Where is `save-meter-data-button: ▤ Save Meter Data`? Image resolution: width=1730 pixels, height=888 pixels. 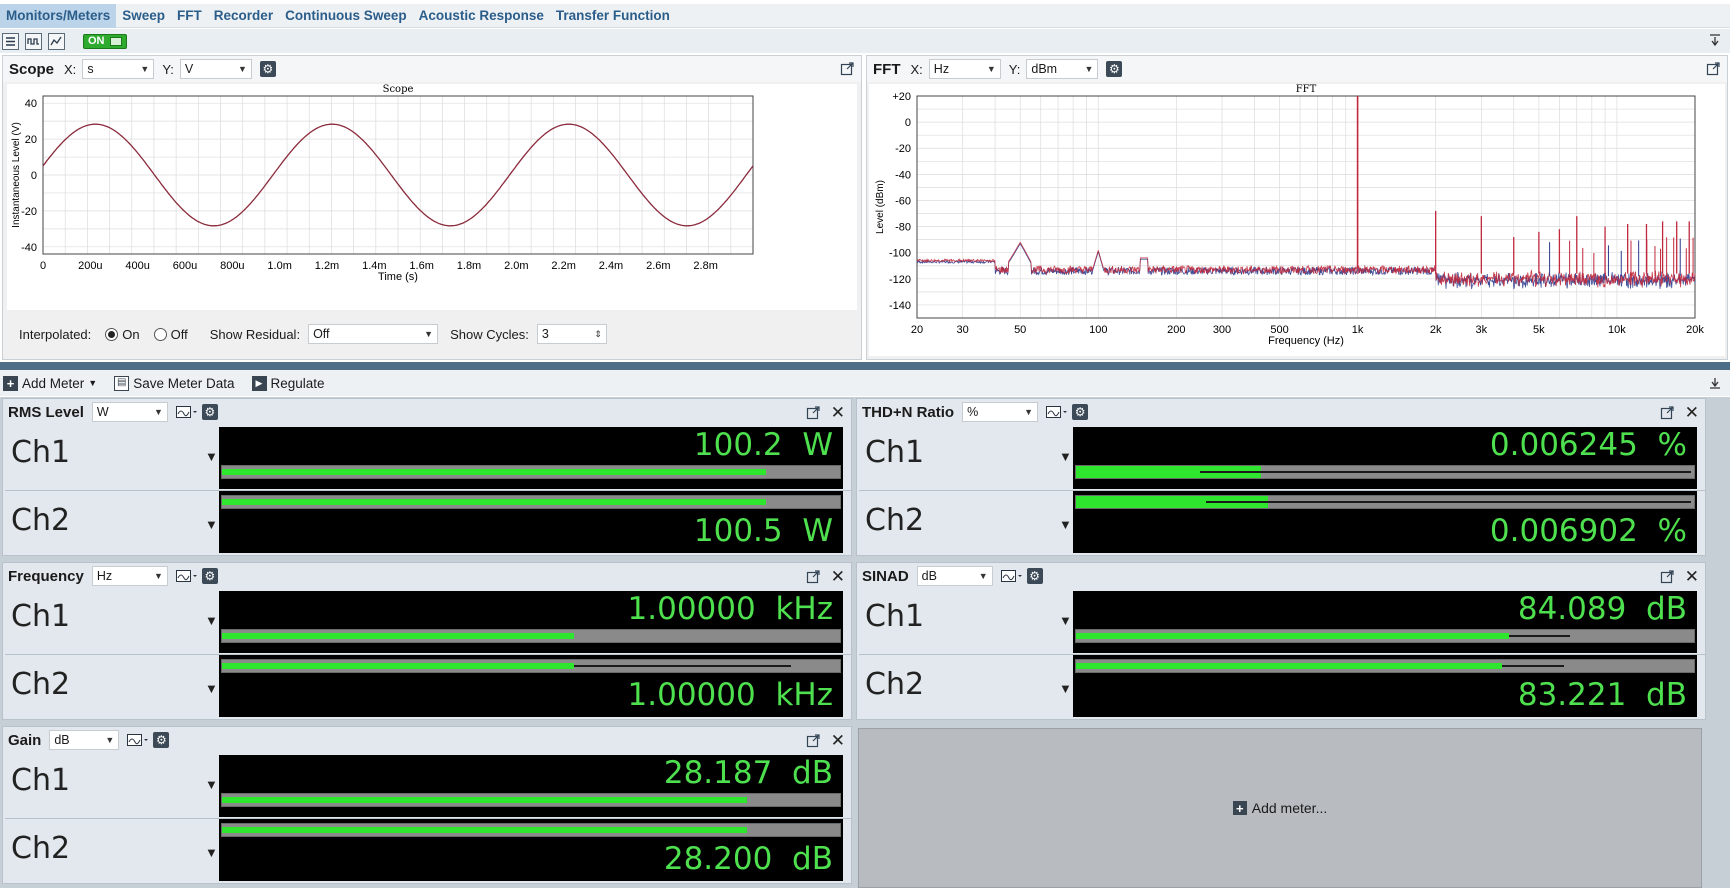
save-meter-data-button: ▤ Save Meter Data is located at coordinates (173, 383).